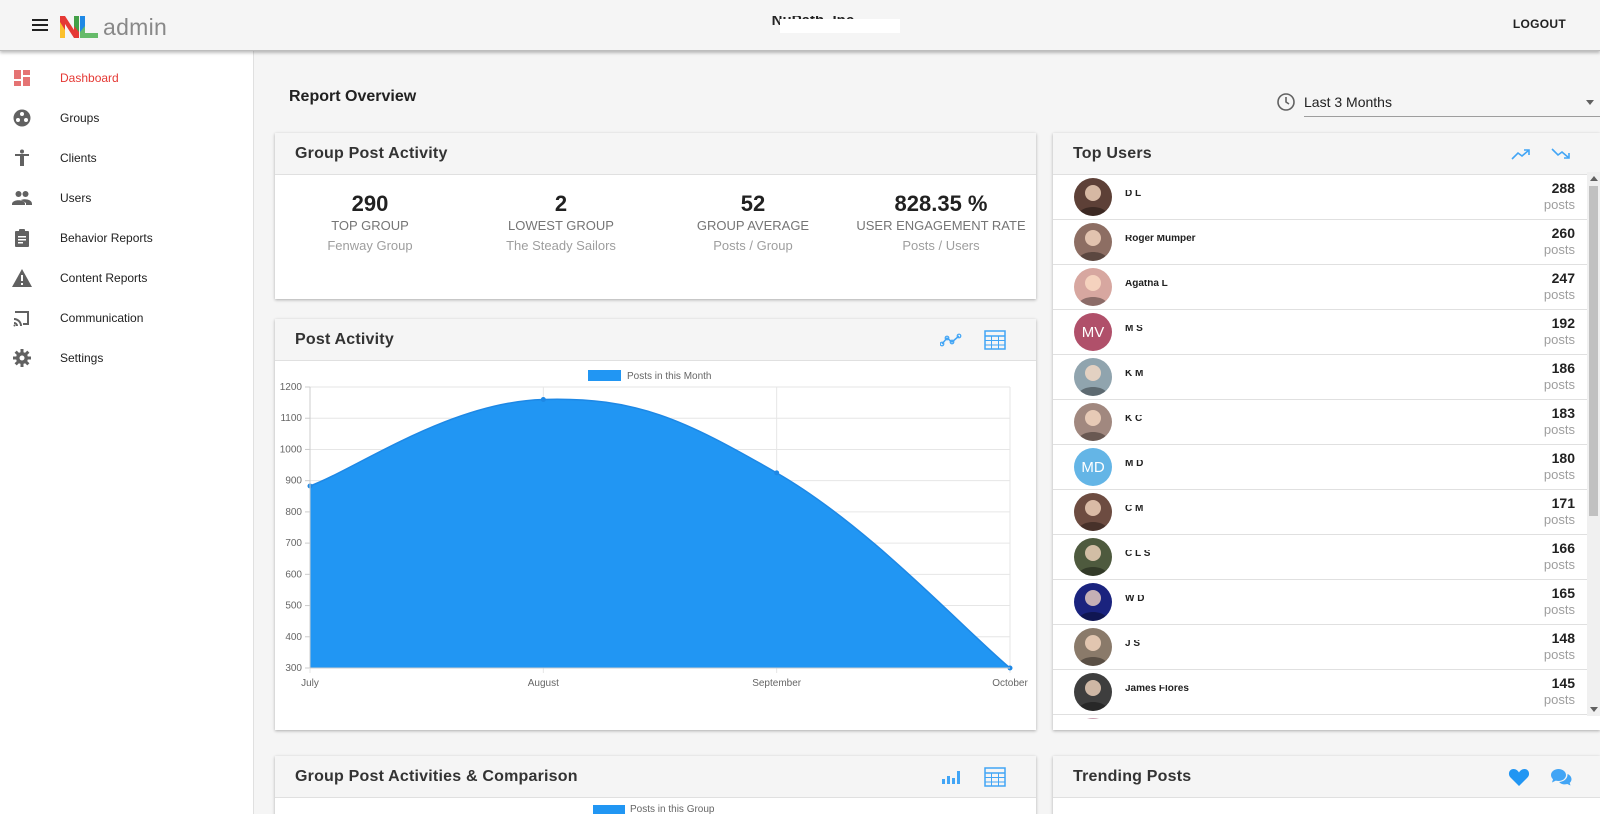  I want to click on date-range-field: Last 3 Months, so click(1452, 103).